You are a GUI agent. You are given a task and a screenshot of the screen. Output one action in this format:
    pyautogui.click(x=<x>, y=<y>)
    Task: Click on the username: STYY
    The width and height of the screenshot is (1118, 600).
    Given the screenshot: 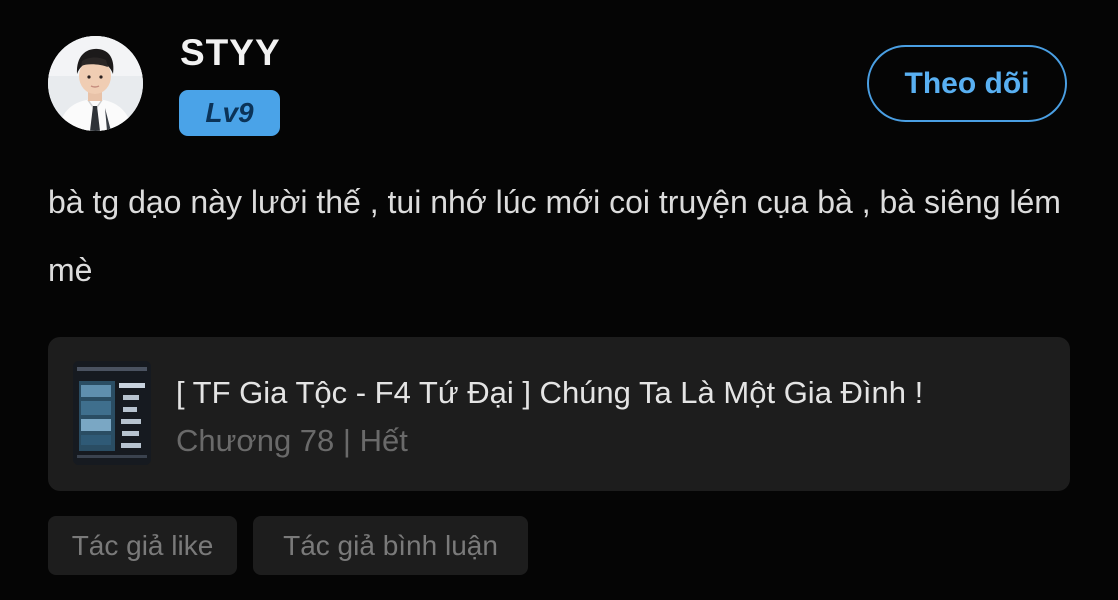 What is the action you would take?
    pyautogui.click(x=230, y=53)
    